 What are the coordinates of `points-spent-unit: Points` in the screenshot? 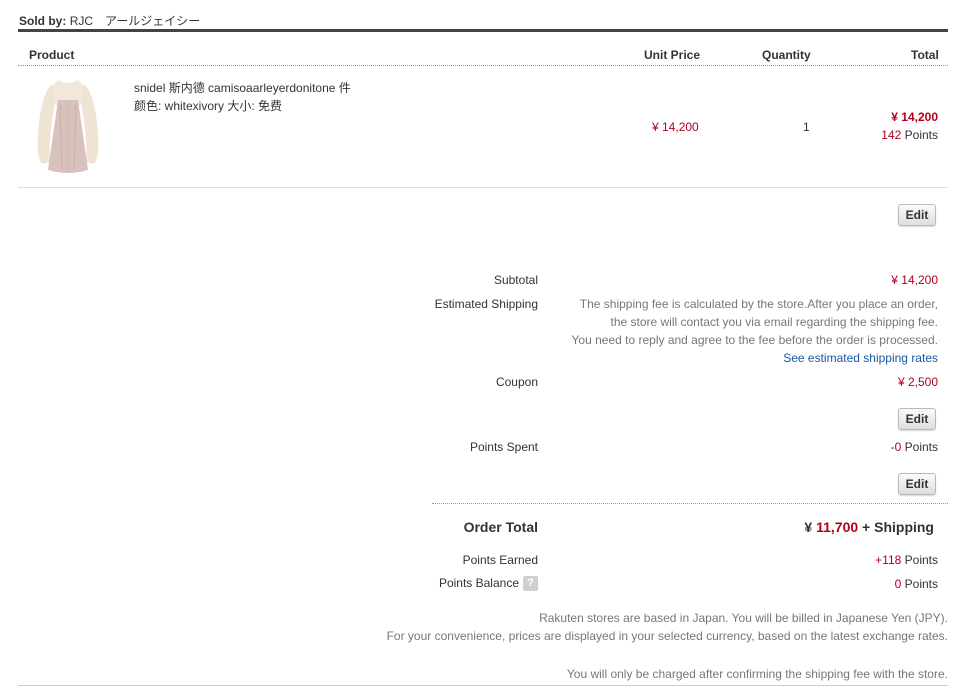 It's located at (921, 447).